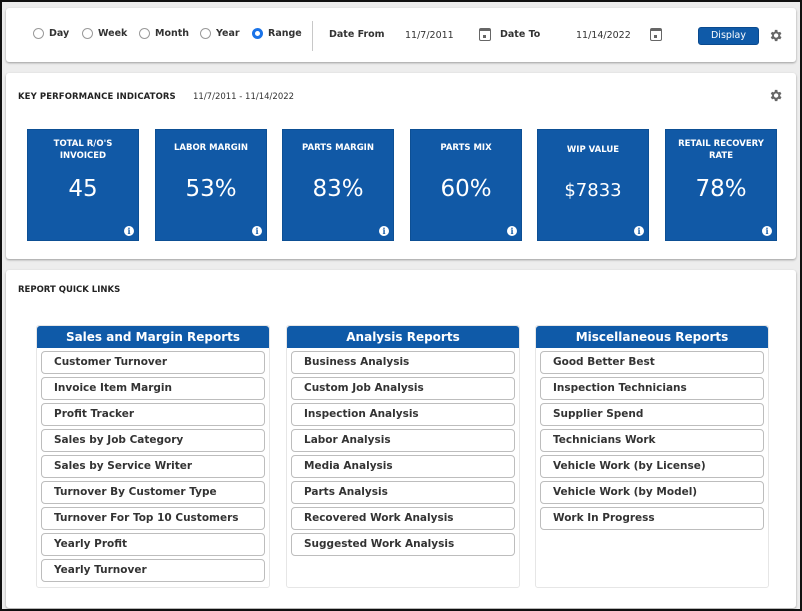 This screenshot has width=802, height=611. Describe the element at coordinates (211, 189) in the screenshot. I see `kpi-tile-value: 53%` at that location.